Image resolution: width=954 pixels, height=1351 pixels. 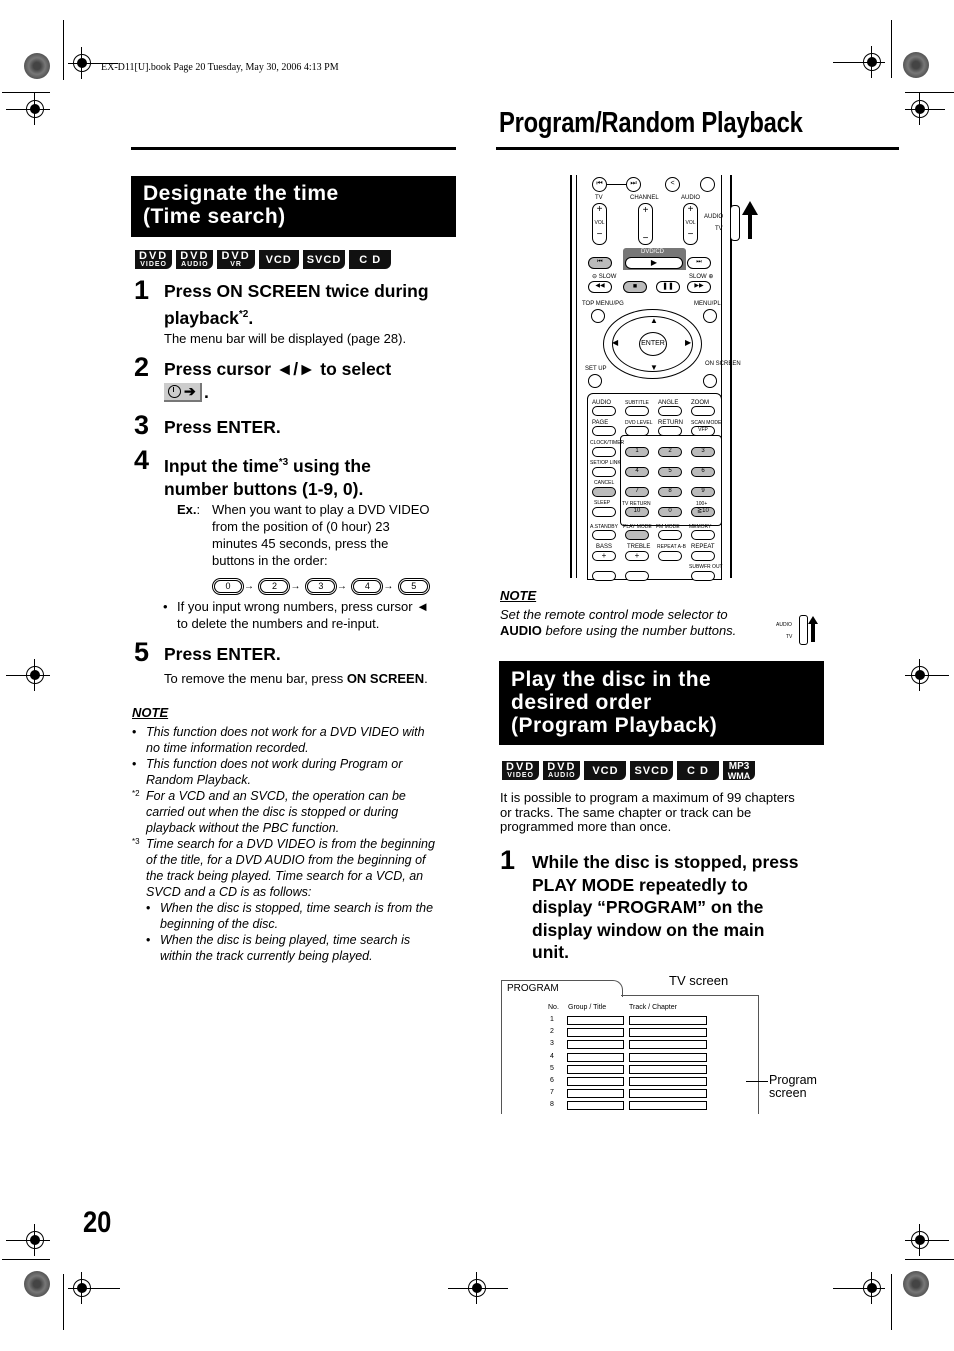 What do you see at coordinates (671, 547) in the screenshot?
I see `repeat-ab-label: REPEAT A-B` at bounding box center [671, 547].